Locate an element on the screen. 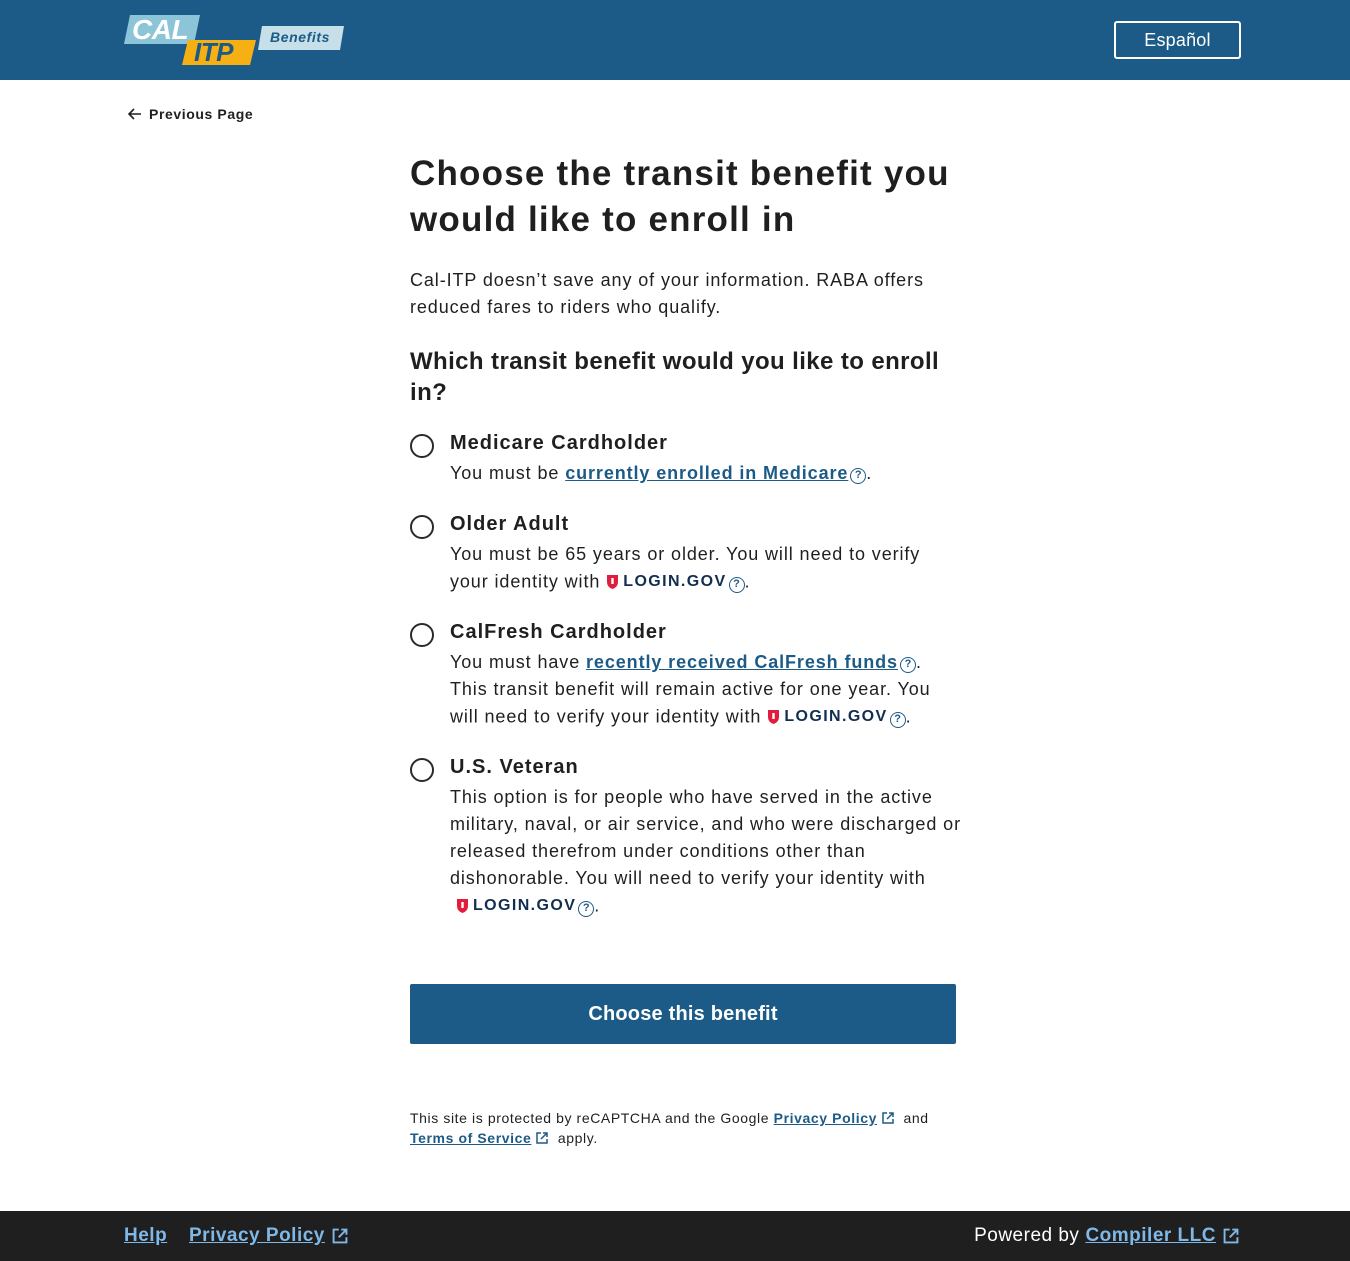 The height and width of the screenshot is (1261, 1350). google-terms-link: Terms of Service is located at coordinates (470, 1138).